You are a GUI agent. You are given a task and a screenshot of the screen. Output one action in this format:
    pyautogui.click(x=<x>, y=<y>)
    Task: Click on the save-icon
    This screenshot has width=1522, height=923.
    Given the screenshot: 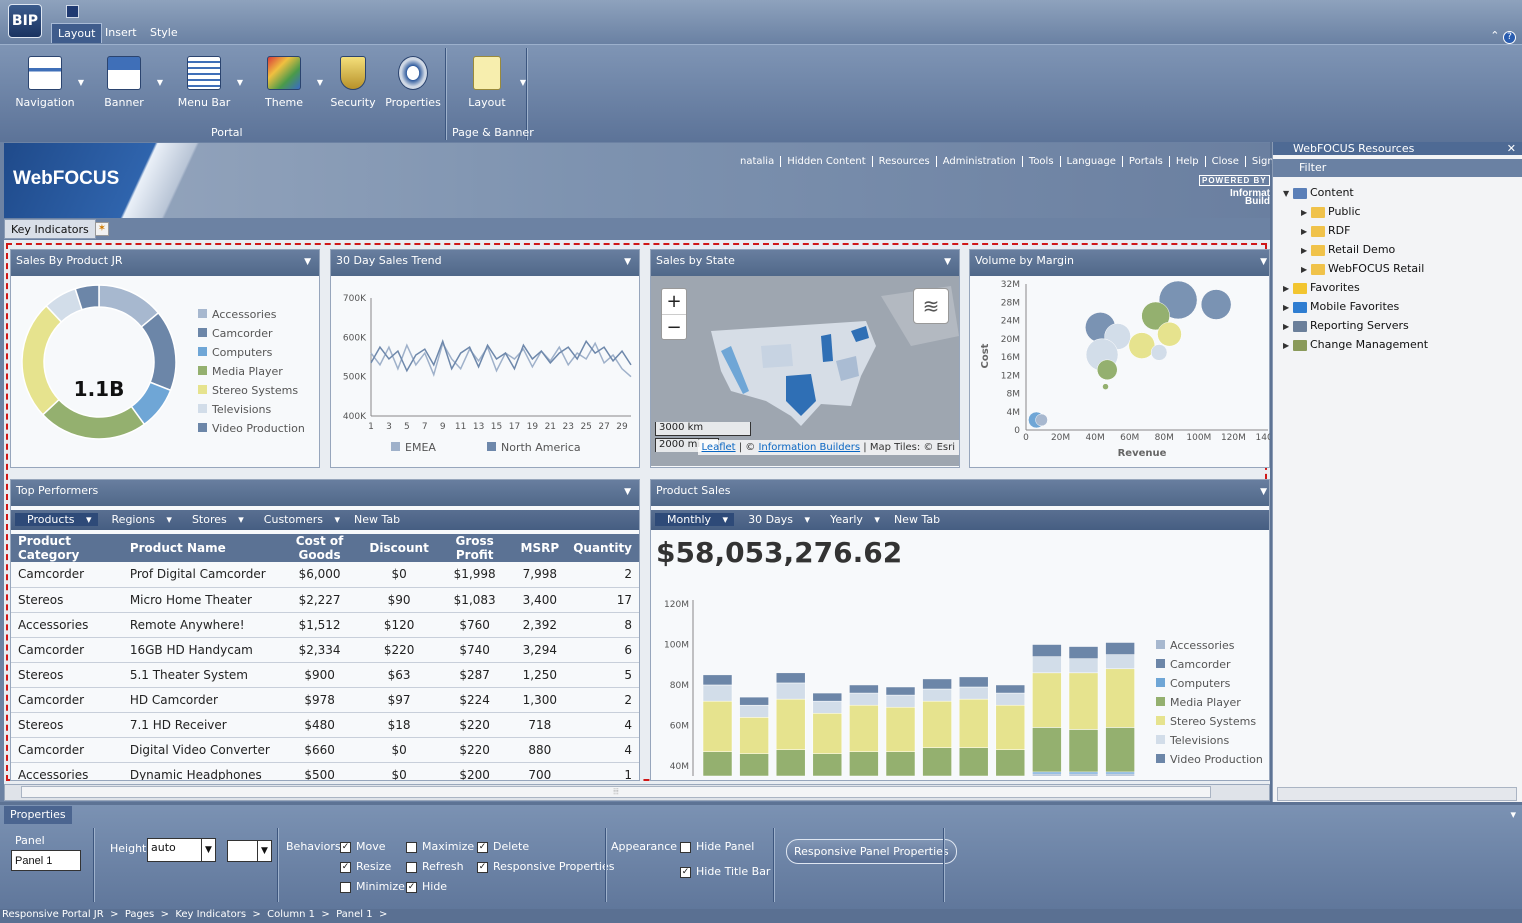 What is the action you would take?
    pyautogui.click(x=72, y=11)
    